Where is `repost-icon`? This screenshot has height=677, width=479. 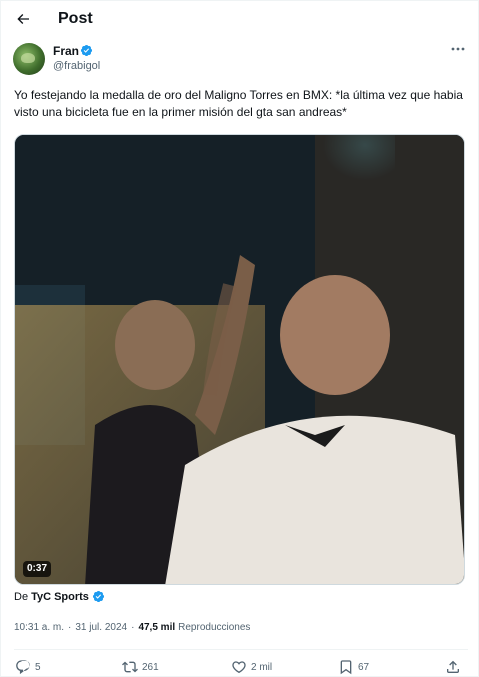
repost-icon is located at coordinates (130, 667).